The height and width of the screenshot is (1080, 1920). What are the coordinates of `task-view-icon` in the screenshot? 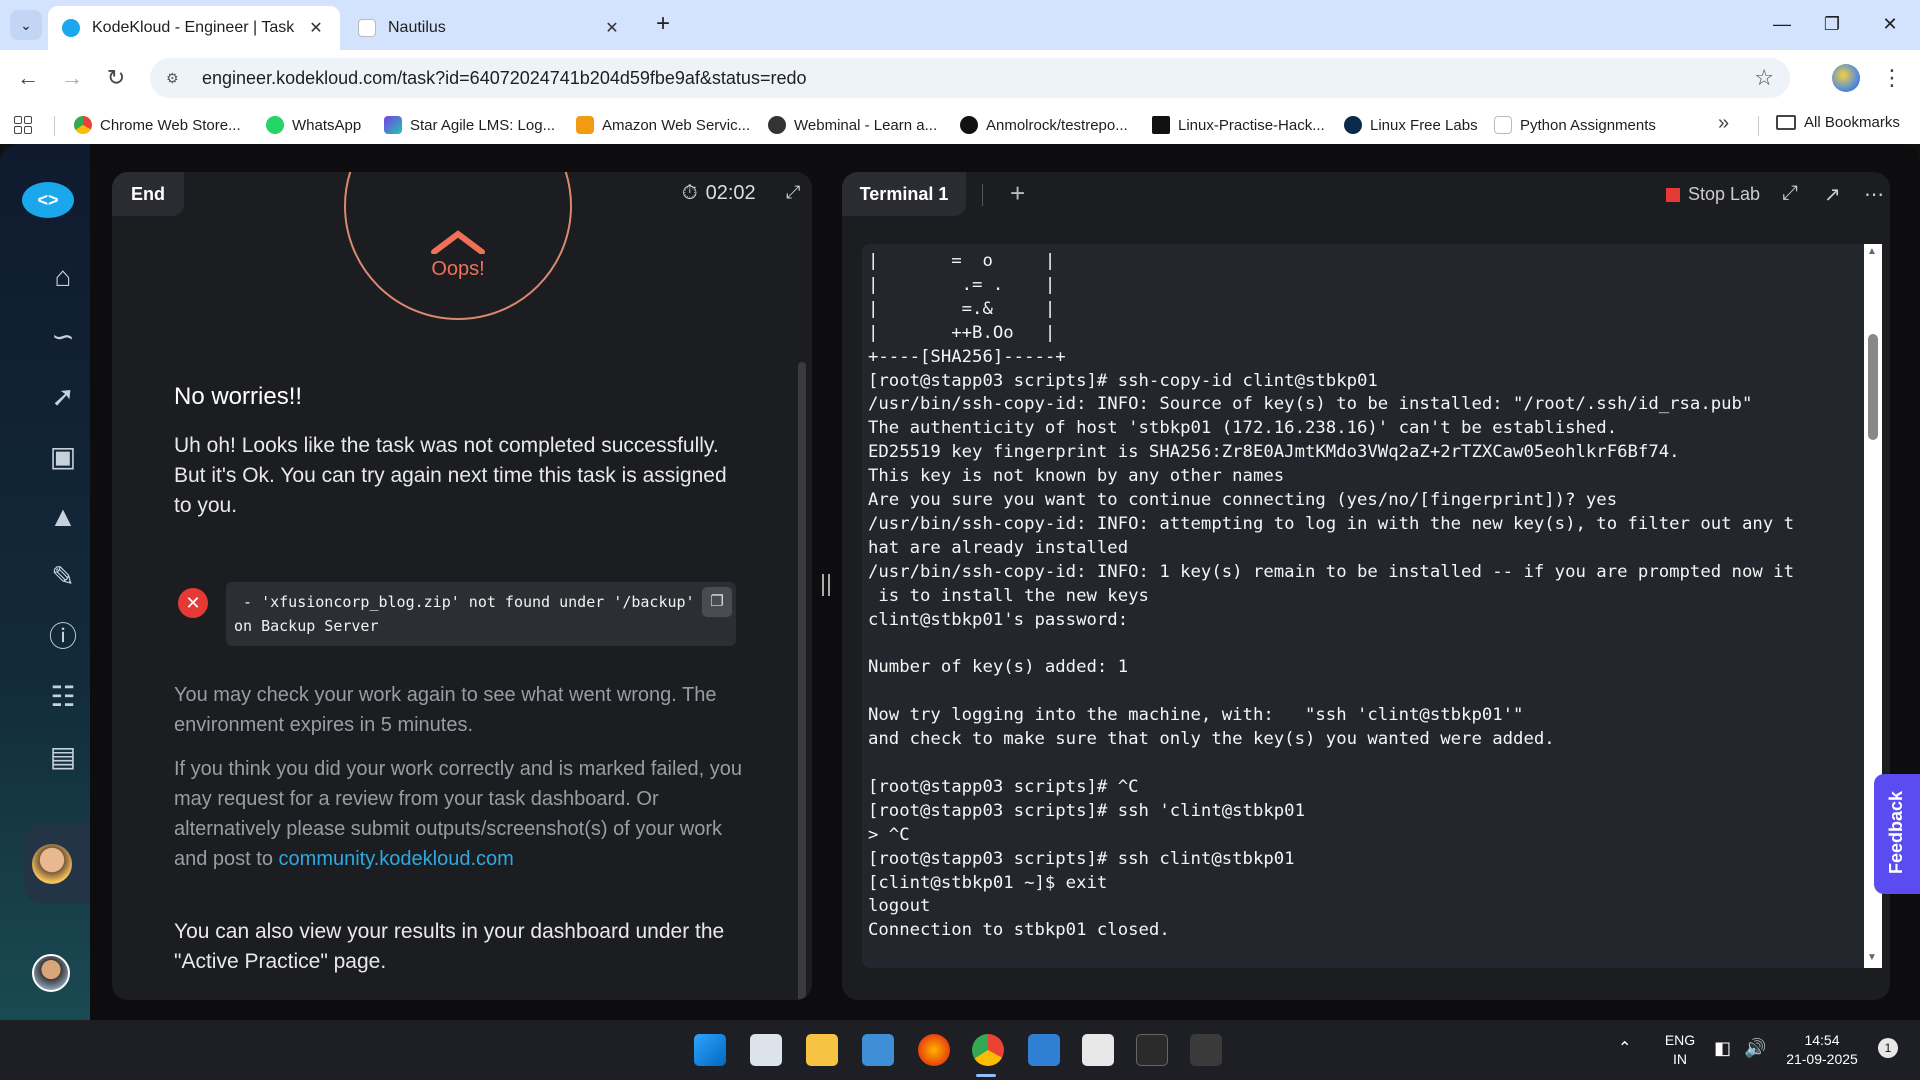 It's located at (766, 1050).